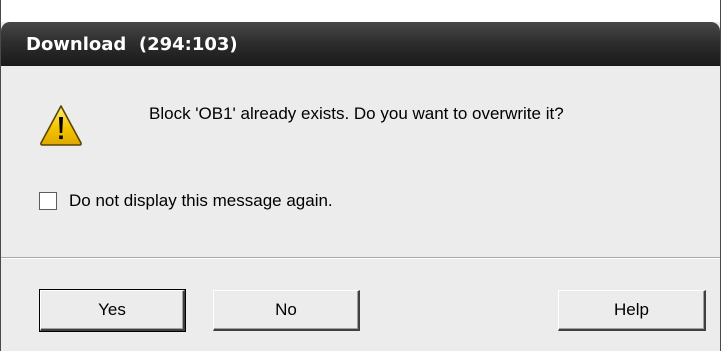 The height and width of the screenshot is (351, 721). Describe the element at coordinates (48, 201) in the screenshot. I see `dont-show-again-checkbox` at that location.